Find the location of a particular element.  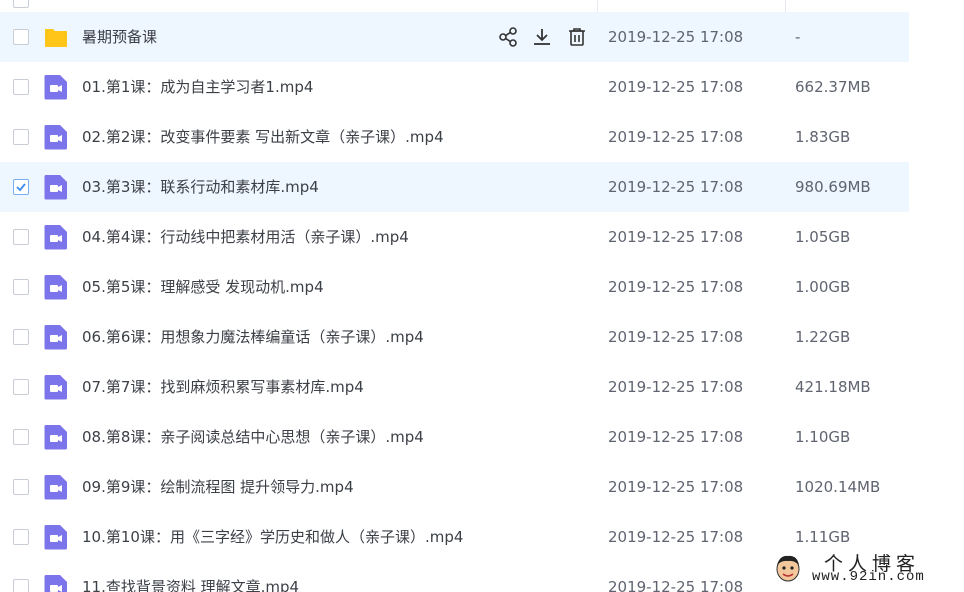

select-all-checkbox is located at coordinates (21, 4).